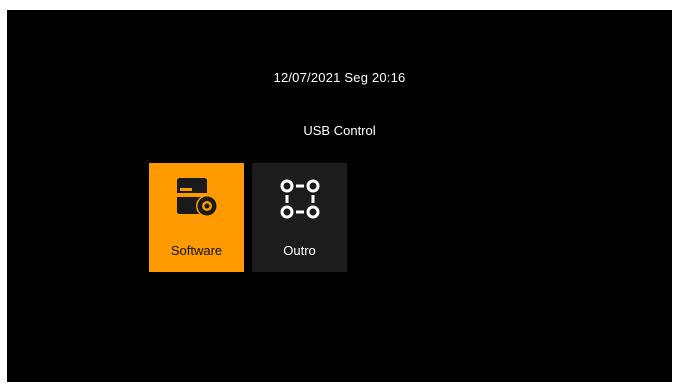 The image size is (679, 387). I want to click on nodes-grid-icon, so click(299, 198).